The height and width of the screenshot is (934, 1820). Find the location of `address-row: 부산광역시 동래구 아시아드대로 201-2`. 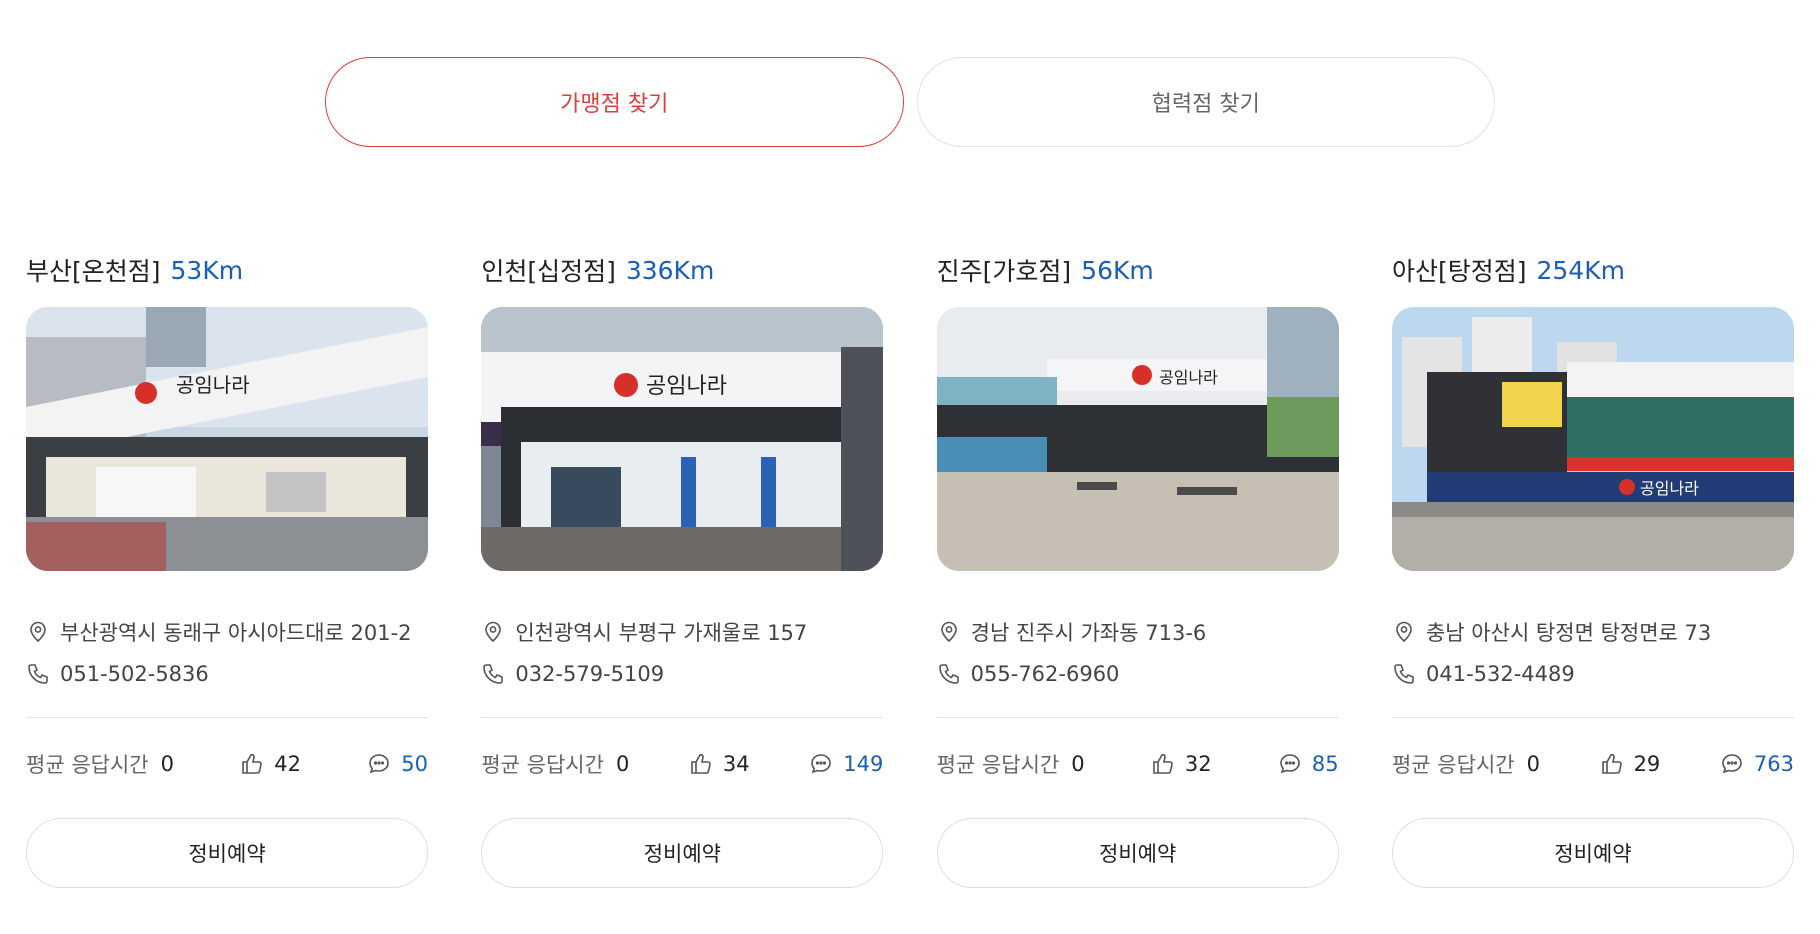

address-row: 부산광역시 동래구 아시아드대로 201-2 is located at coordinates (227, 632).